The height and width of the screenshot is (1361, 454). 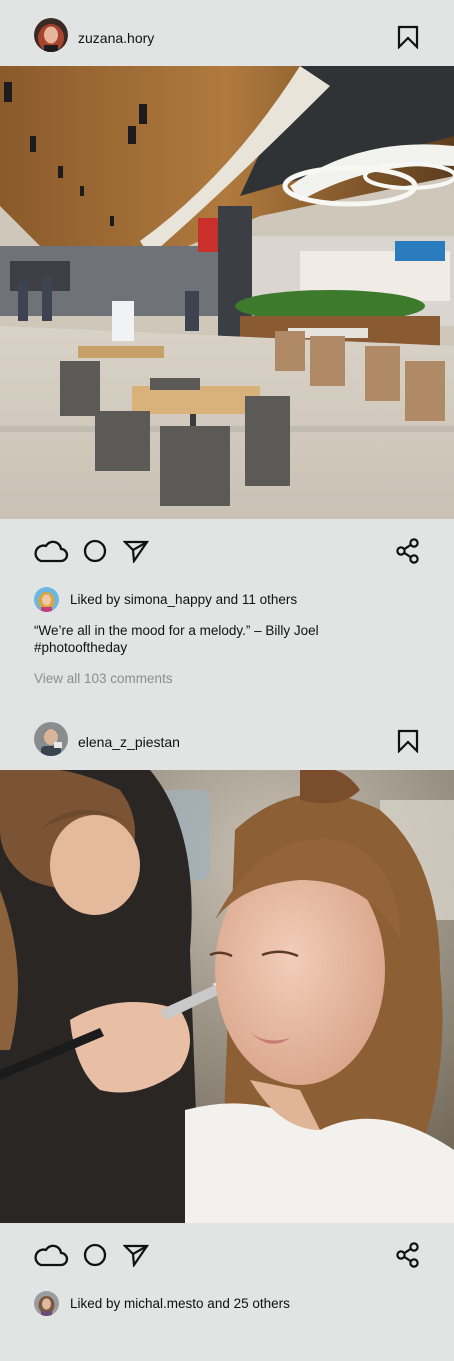 I want to click on caption-hashtag: #photooftheday, so click(x=224, y=647).